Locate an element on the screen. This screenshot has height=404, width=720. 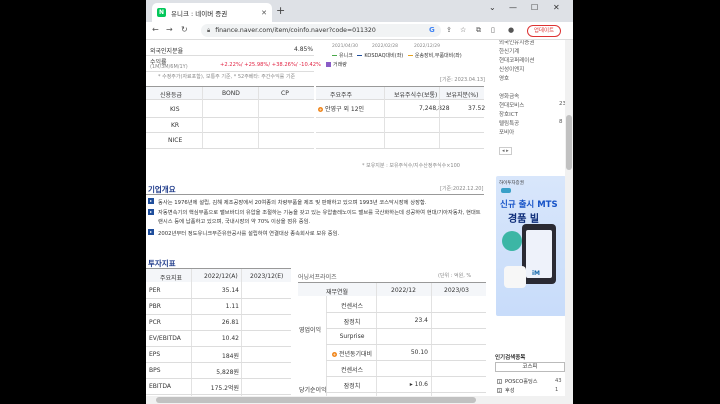
surprise-row-2022: 23.4 is located at coordinates (421, 320).